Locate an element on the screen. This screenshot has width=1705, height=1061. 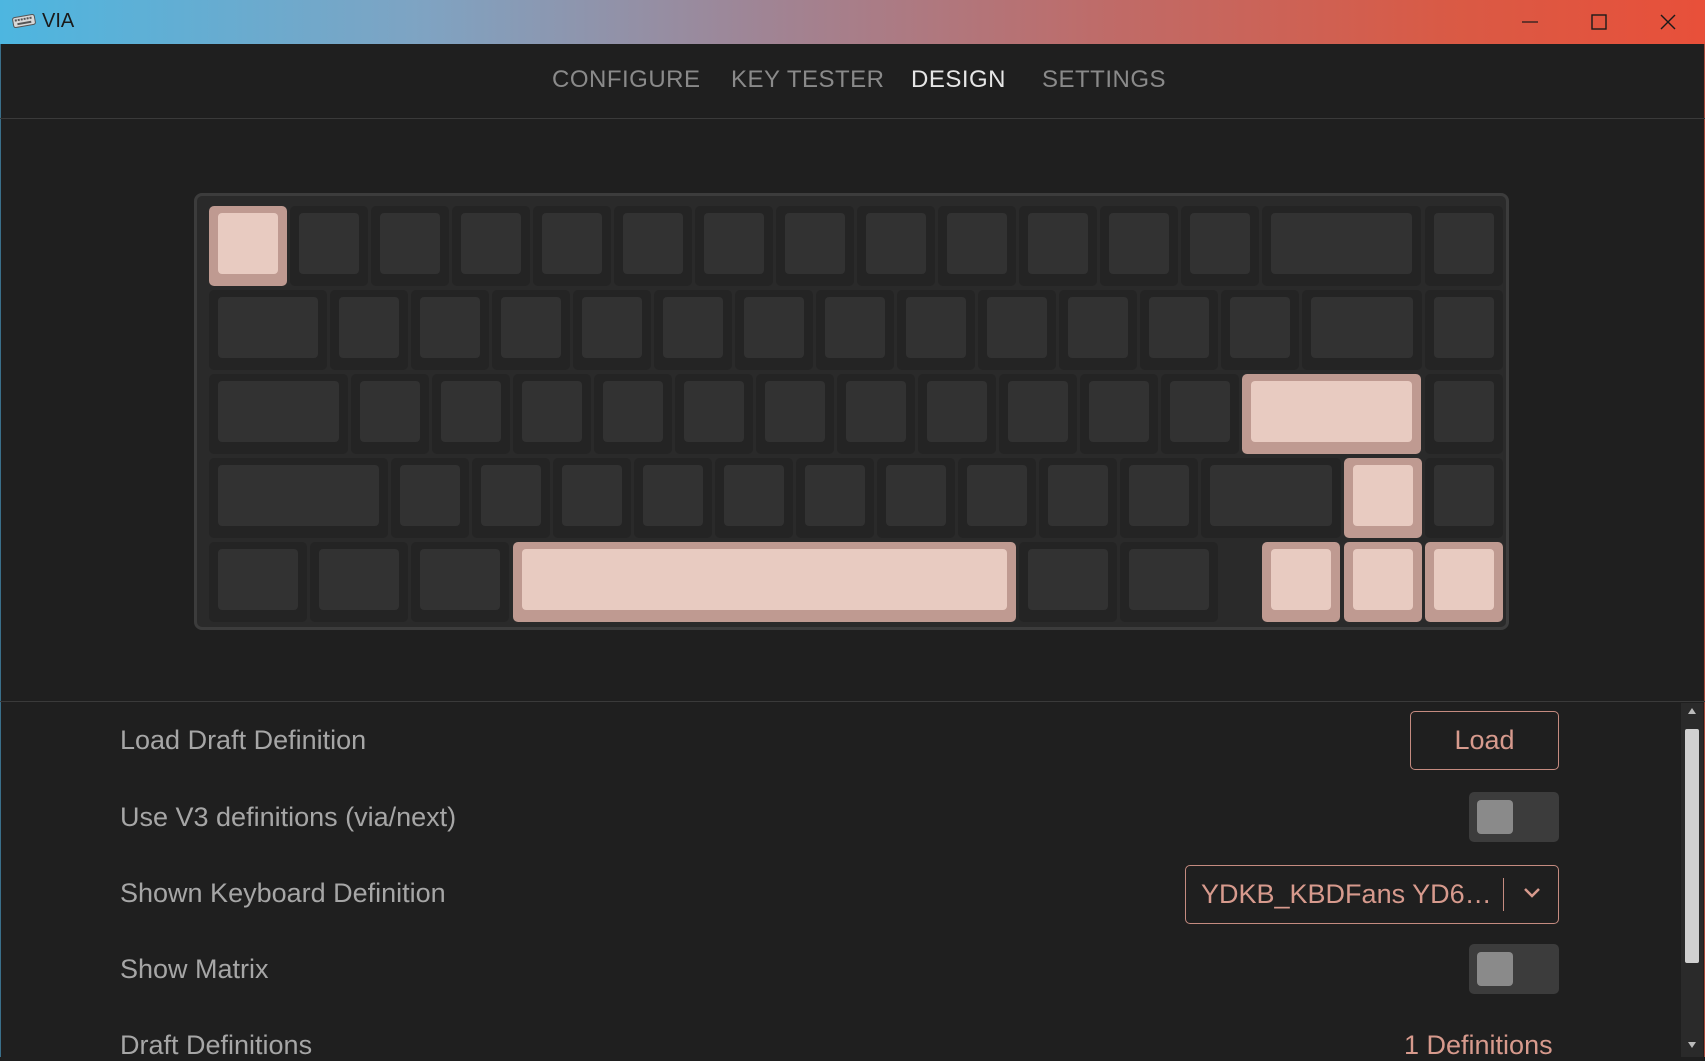
maximize-button is located at coordinates (1599, 22).